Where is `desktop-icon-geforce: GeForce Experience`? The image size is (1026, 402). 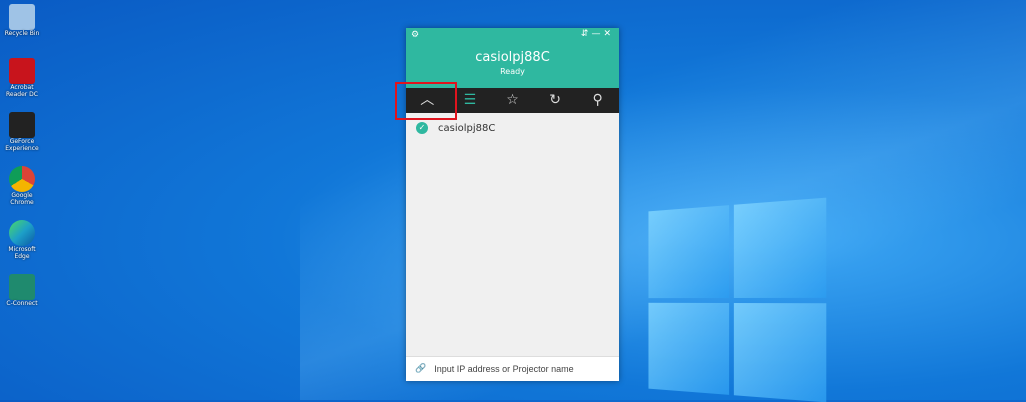
desktop-icon-geforce: GeForce Experience is located at coordinates (22, 132).